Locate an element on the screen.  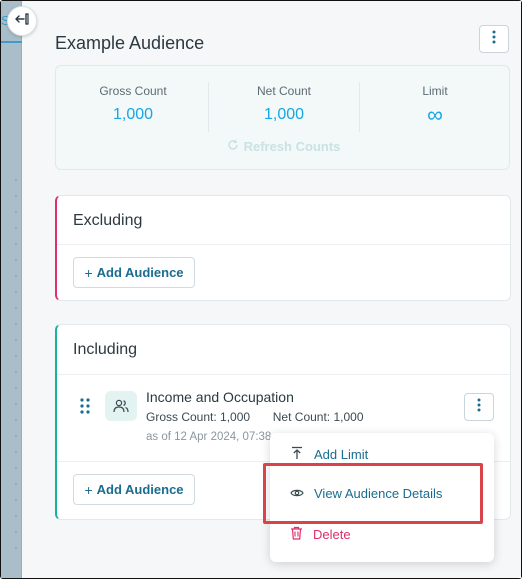
segment-more-button is located at coordinates (479, 407).